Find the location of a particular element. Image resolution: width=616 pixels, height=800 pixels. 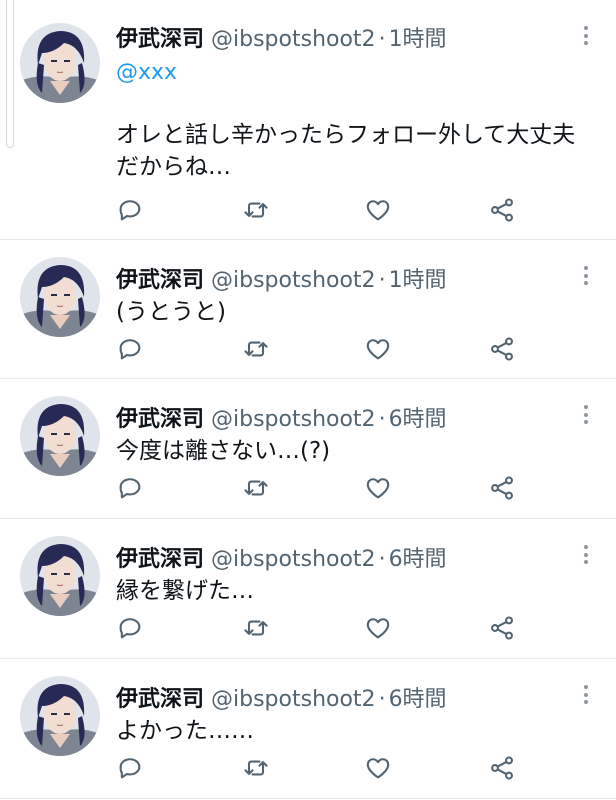

tweet-text: 今度は離さない…(?) is located at coordinates (223, 451).